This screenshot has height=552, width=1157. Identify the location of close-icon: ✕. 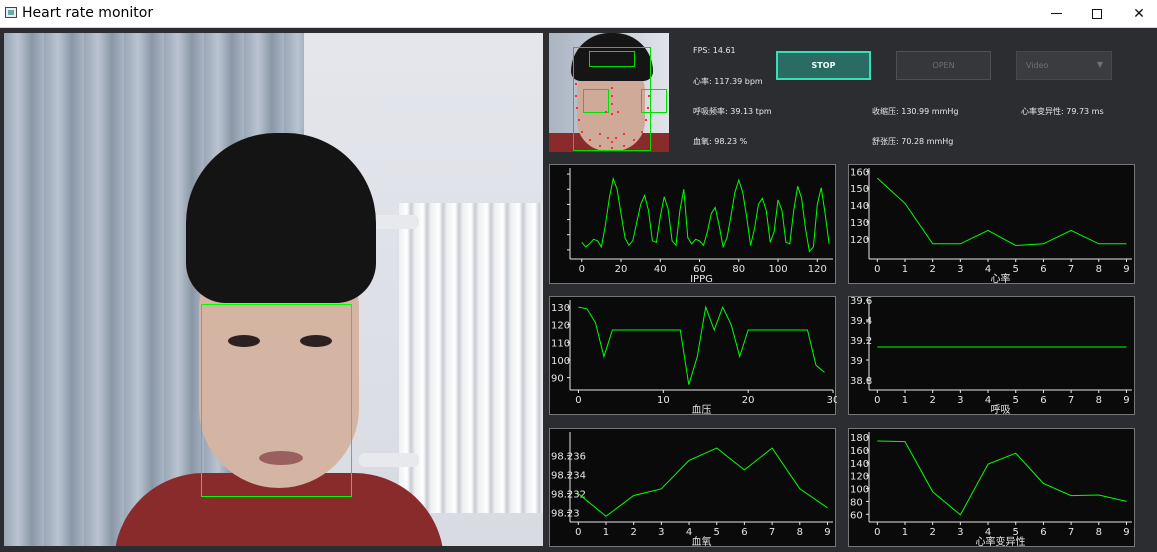
(1139, 13).